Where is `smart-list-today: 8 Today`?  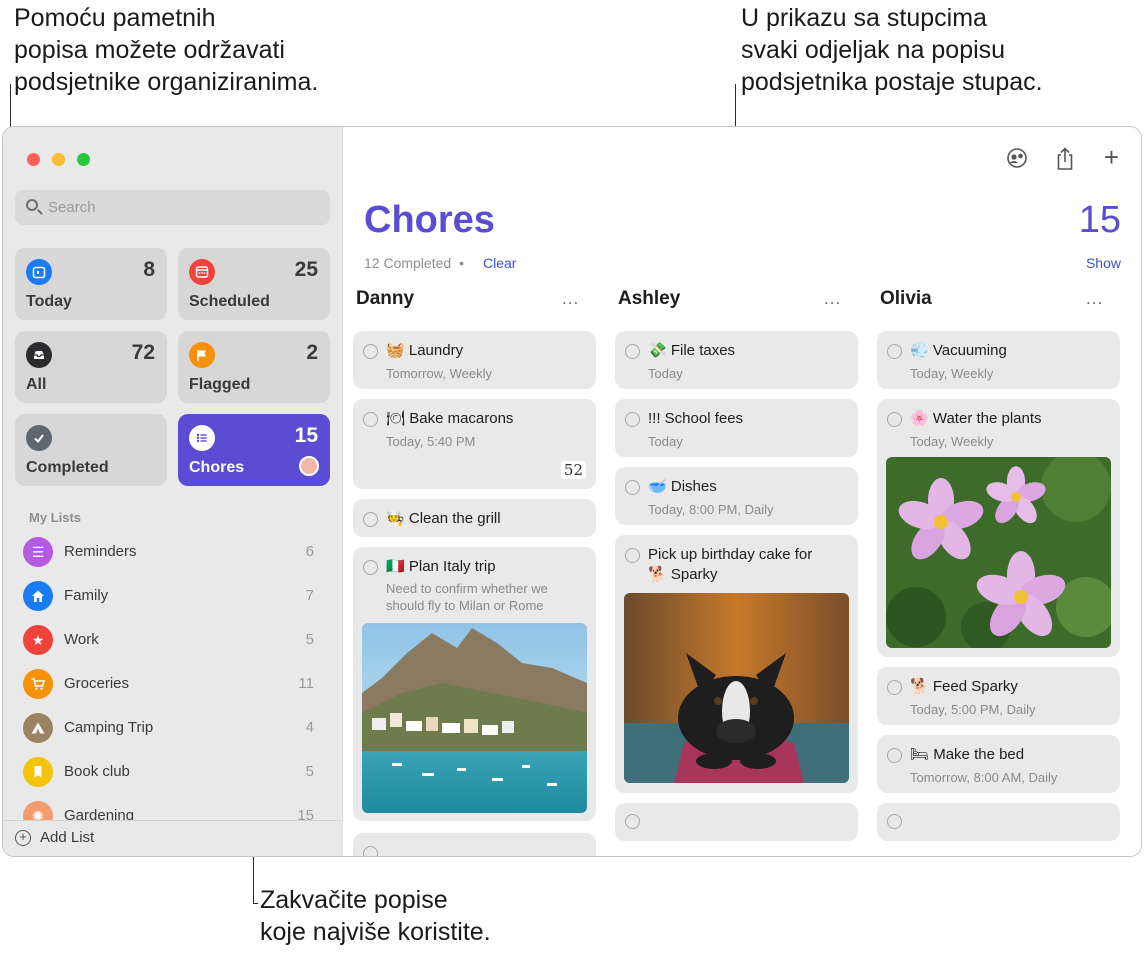
smart-list-today: 8 Today is located at coordinates (91, 284).